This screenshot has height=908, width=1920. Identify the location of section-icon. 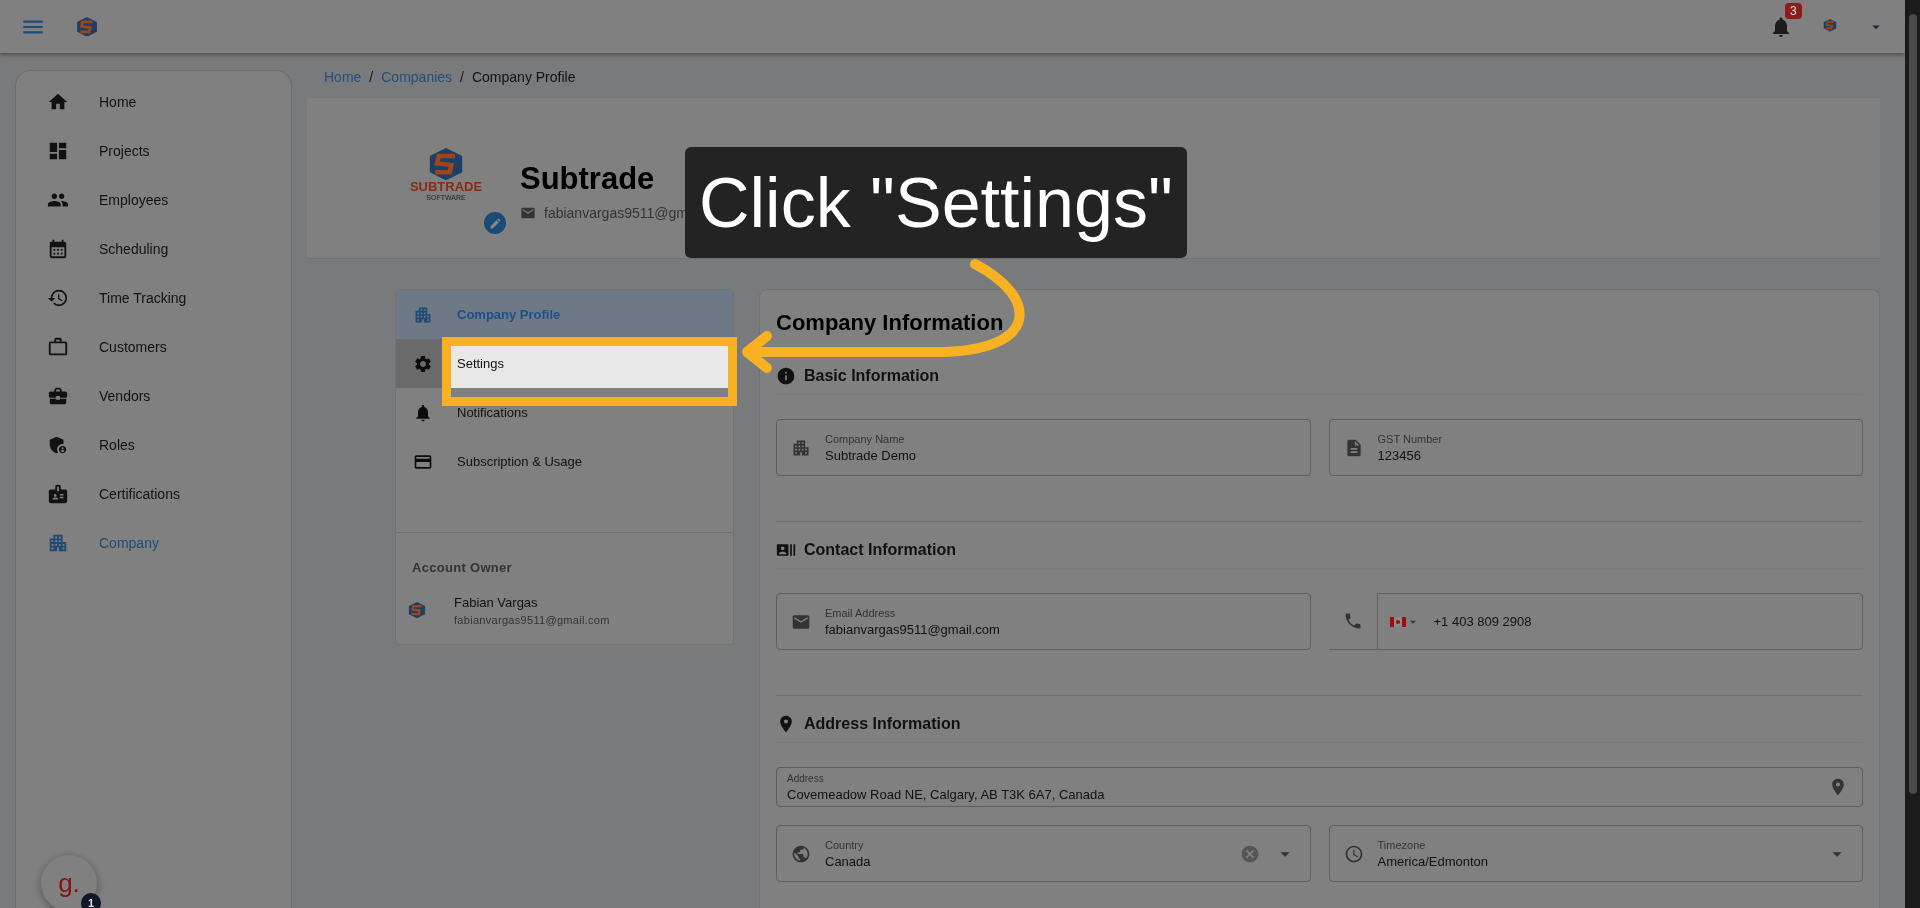
(786, 376).